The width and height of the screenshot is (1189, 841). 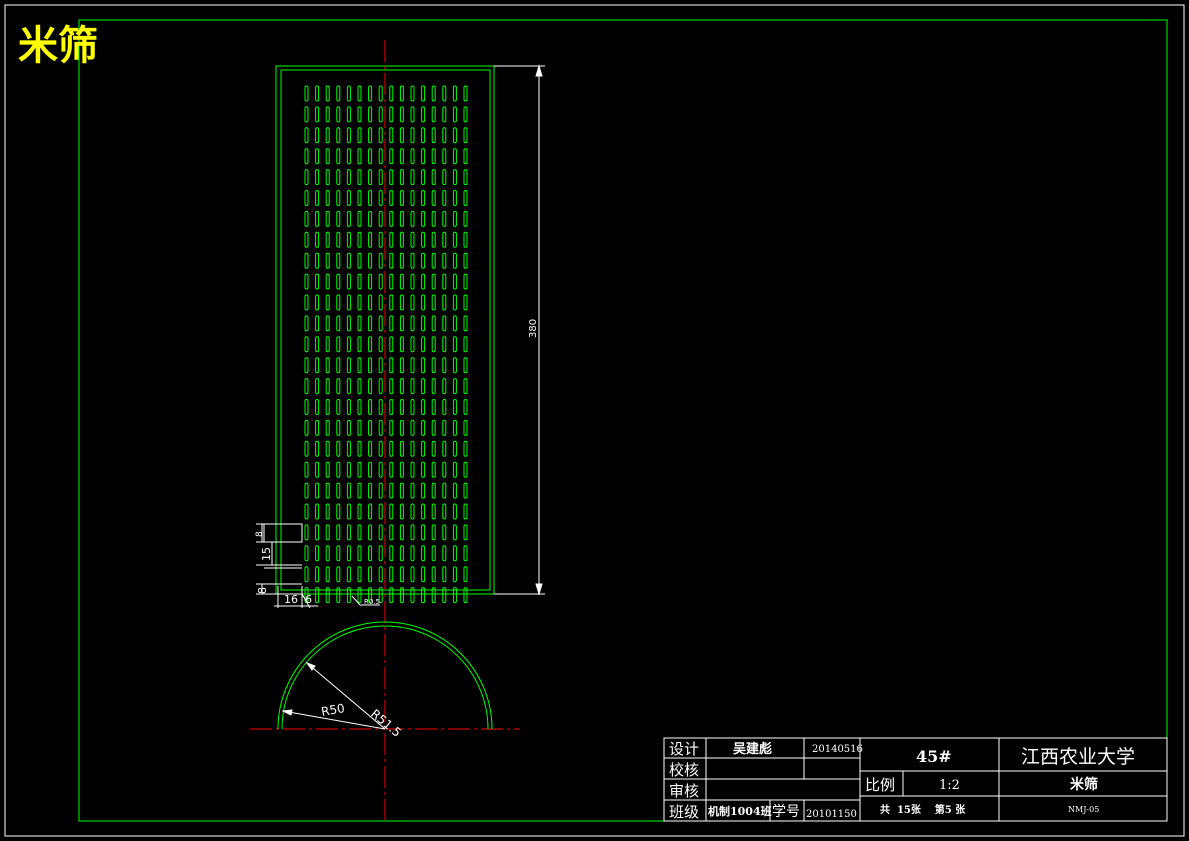 I want to click on school-name: 江西农业大学, so click(x=1078, y=757).